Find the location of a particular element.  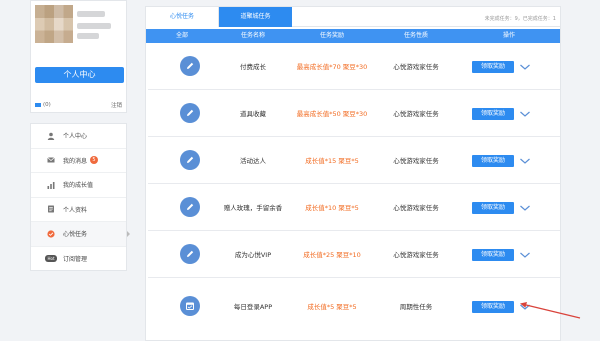

table-header: 全部 任务名称 任务奖励 任务性质 操作 is located at coordinates (353, 36).